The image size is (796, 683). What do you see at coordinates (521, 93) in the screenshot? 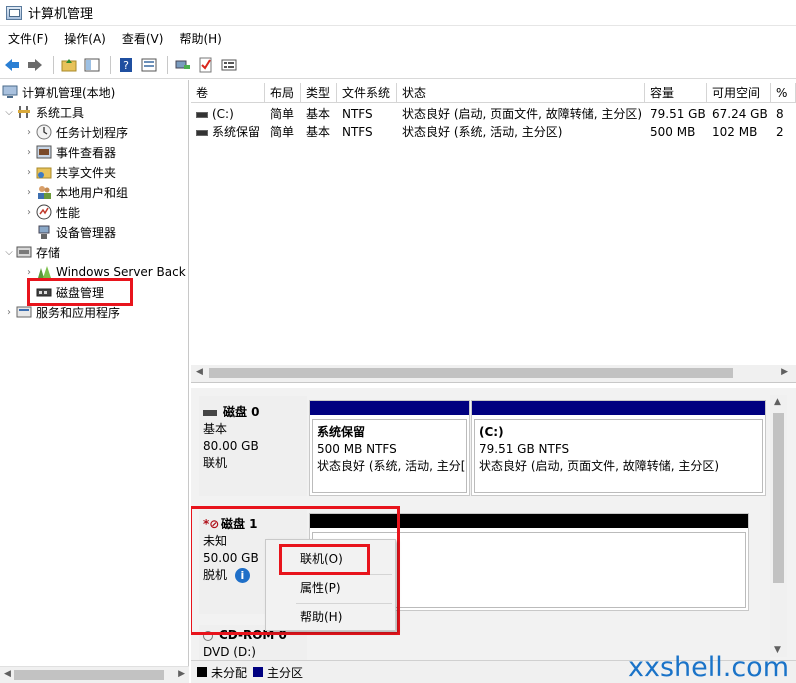
I see `column-header-status: 状态` at bounding box center [521, 93].